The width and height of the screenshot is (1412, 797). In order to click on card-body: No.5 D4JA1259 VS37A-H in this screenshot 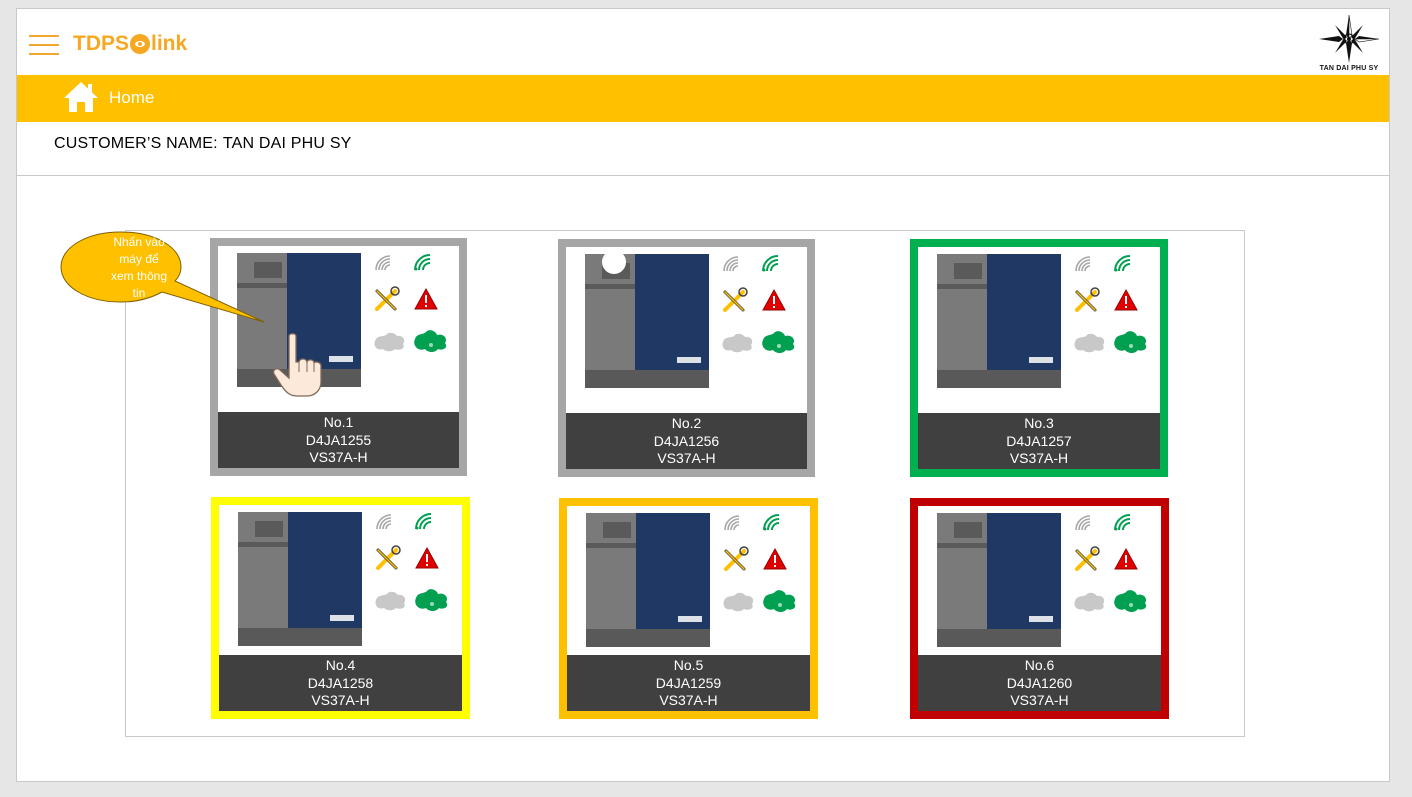, I will do `click(688, 608)`.